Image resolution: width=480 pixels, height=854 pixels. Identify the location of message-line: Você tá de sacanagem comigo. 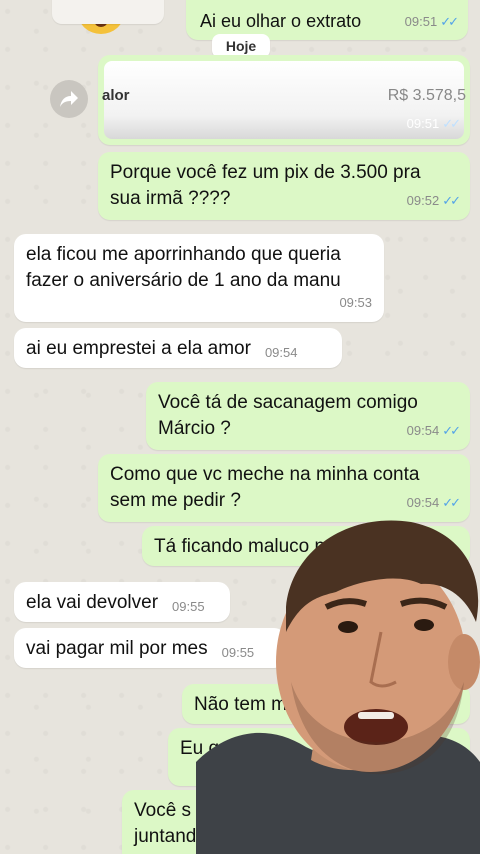
(288, 402).